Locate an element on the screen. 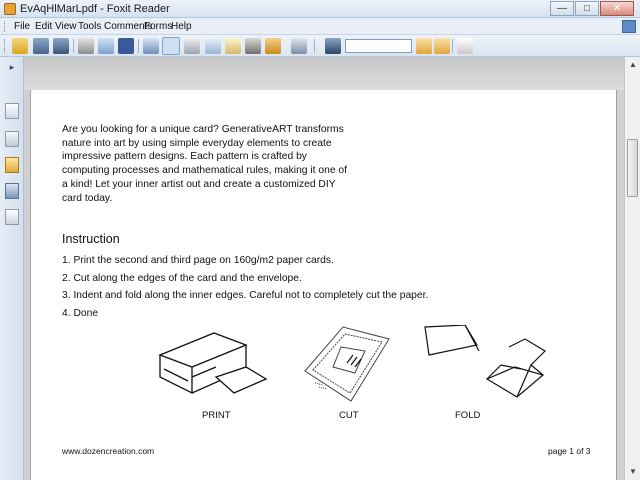 The height and width of the screenshot is (480, 640). toolbar-grip is located at coordinates (5, 46).